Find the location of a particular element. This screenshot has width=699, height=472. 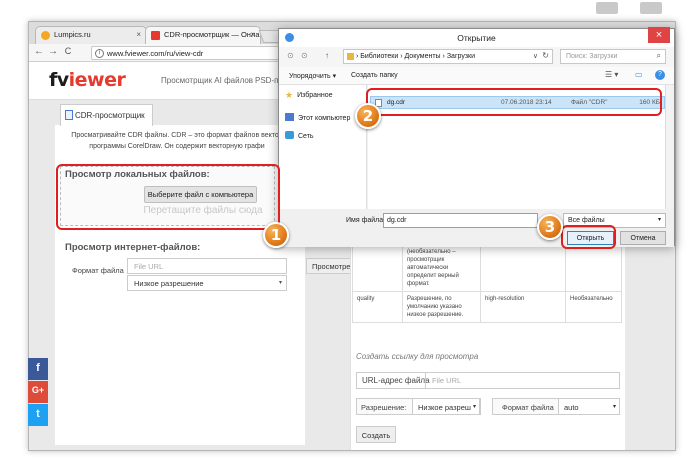

new-folder-button: Создать папку is located at coordinates (374, 75).